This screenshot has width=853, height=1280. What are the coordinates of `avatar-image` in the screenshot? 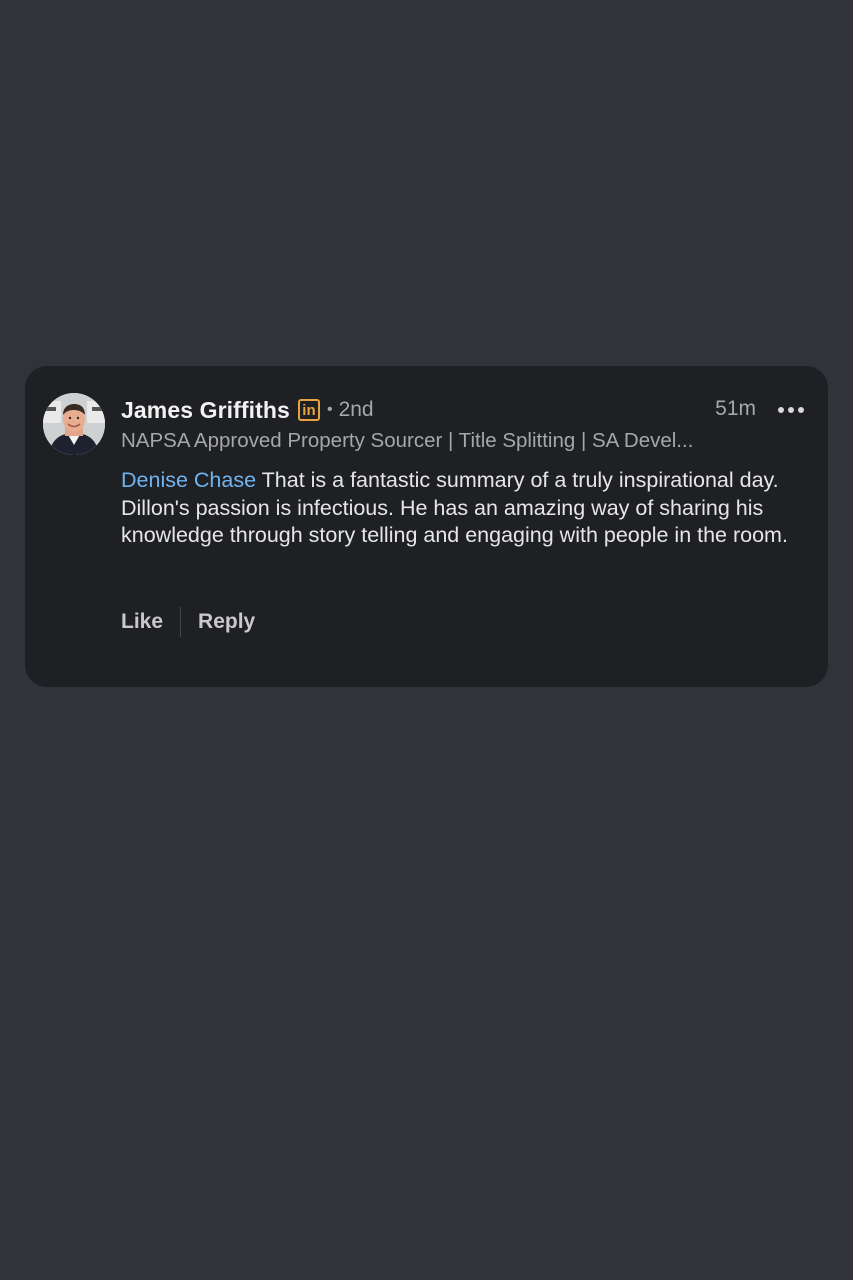 It's located at (74, 424).